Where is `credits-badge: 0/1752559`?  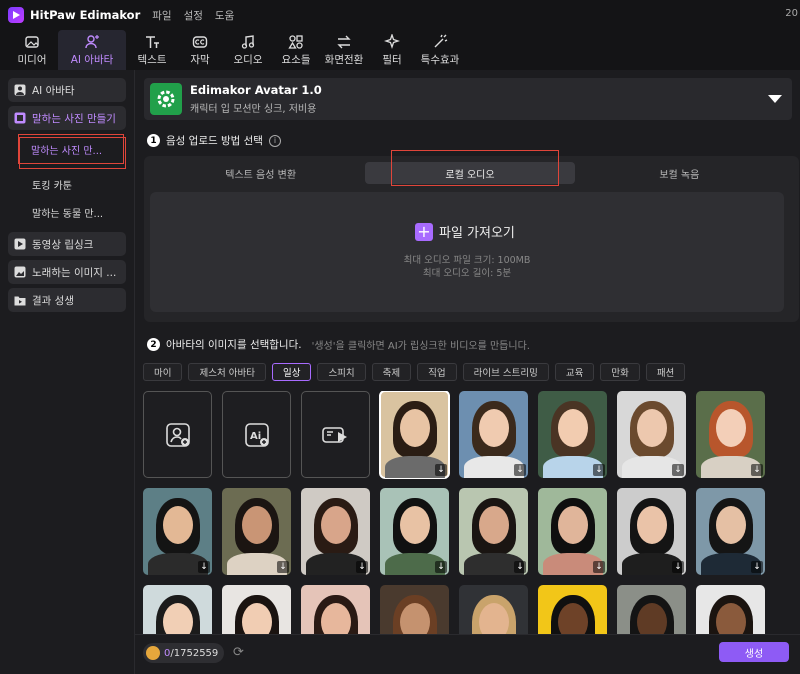
credits-badge: 0/1752559 is located at coordinates (184, 653).